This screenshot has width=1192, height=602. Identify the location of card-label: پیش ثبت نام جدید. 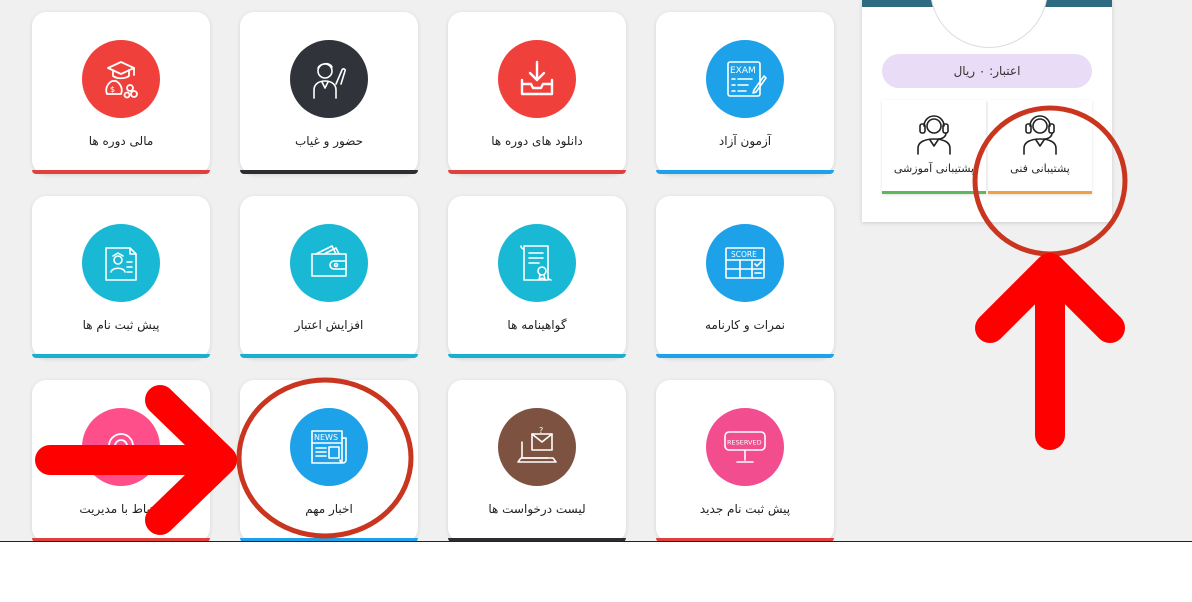
(745, 509).